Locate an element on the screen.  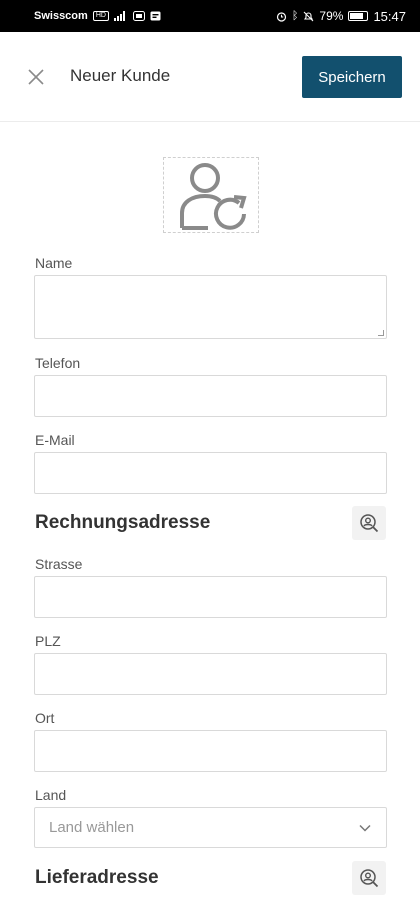
carrier-name: Swisscom is located at coordinates (61, 16).